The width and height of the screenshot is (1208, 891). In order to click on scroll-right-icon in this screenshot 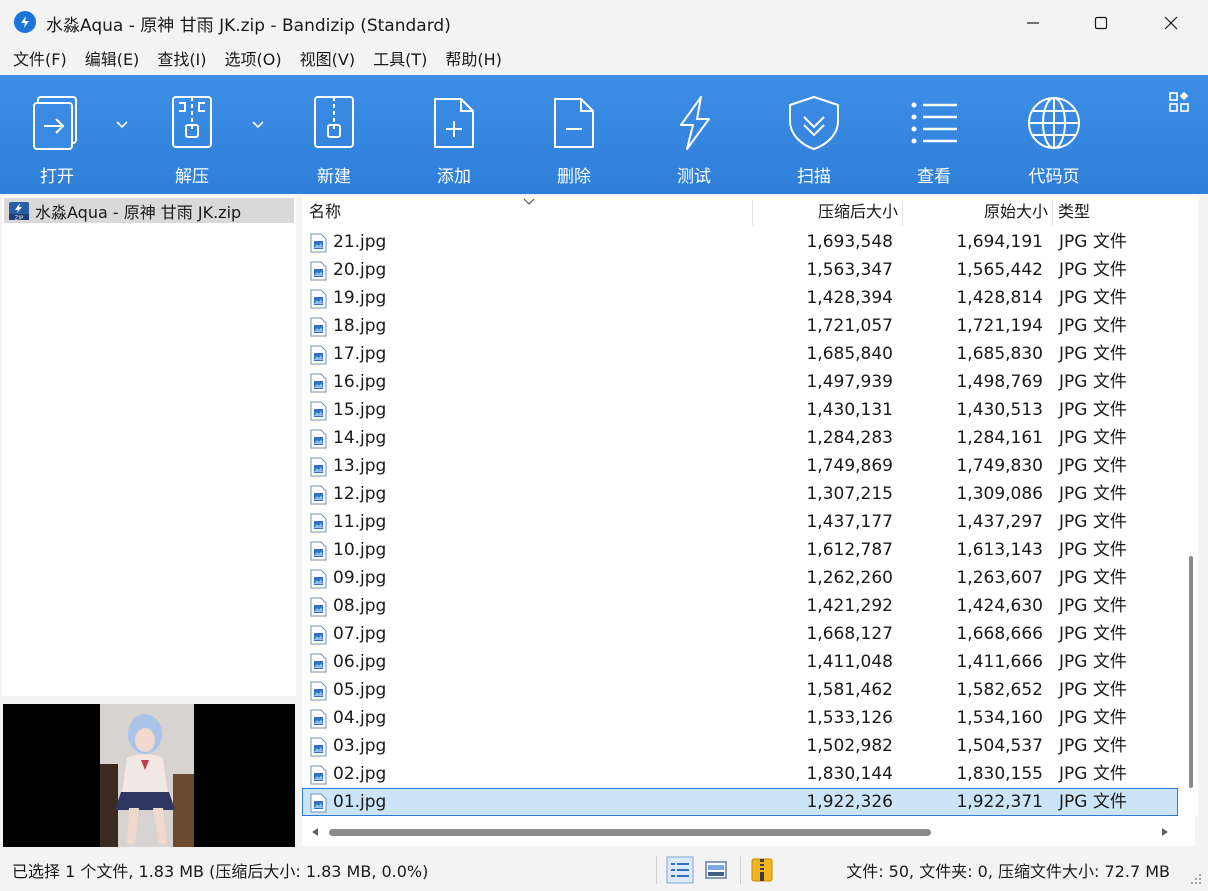, I will do `click(1165, 832)`.